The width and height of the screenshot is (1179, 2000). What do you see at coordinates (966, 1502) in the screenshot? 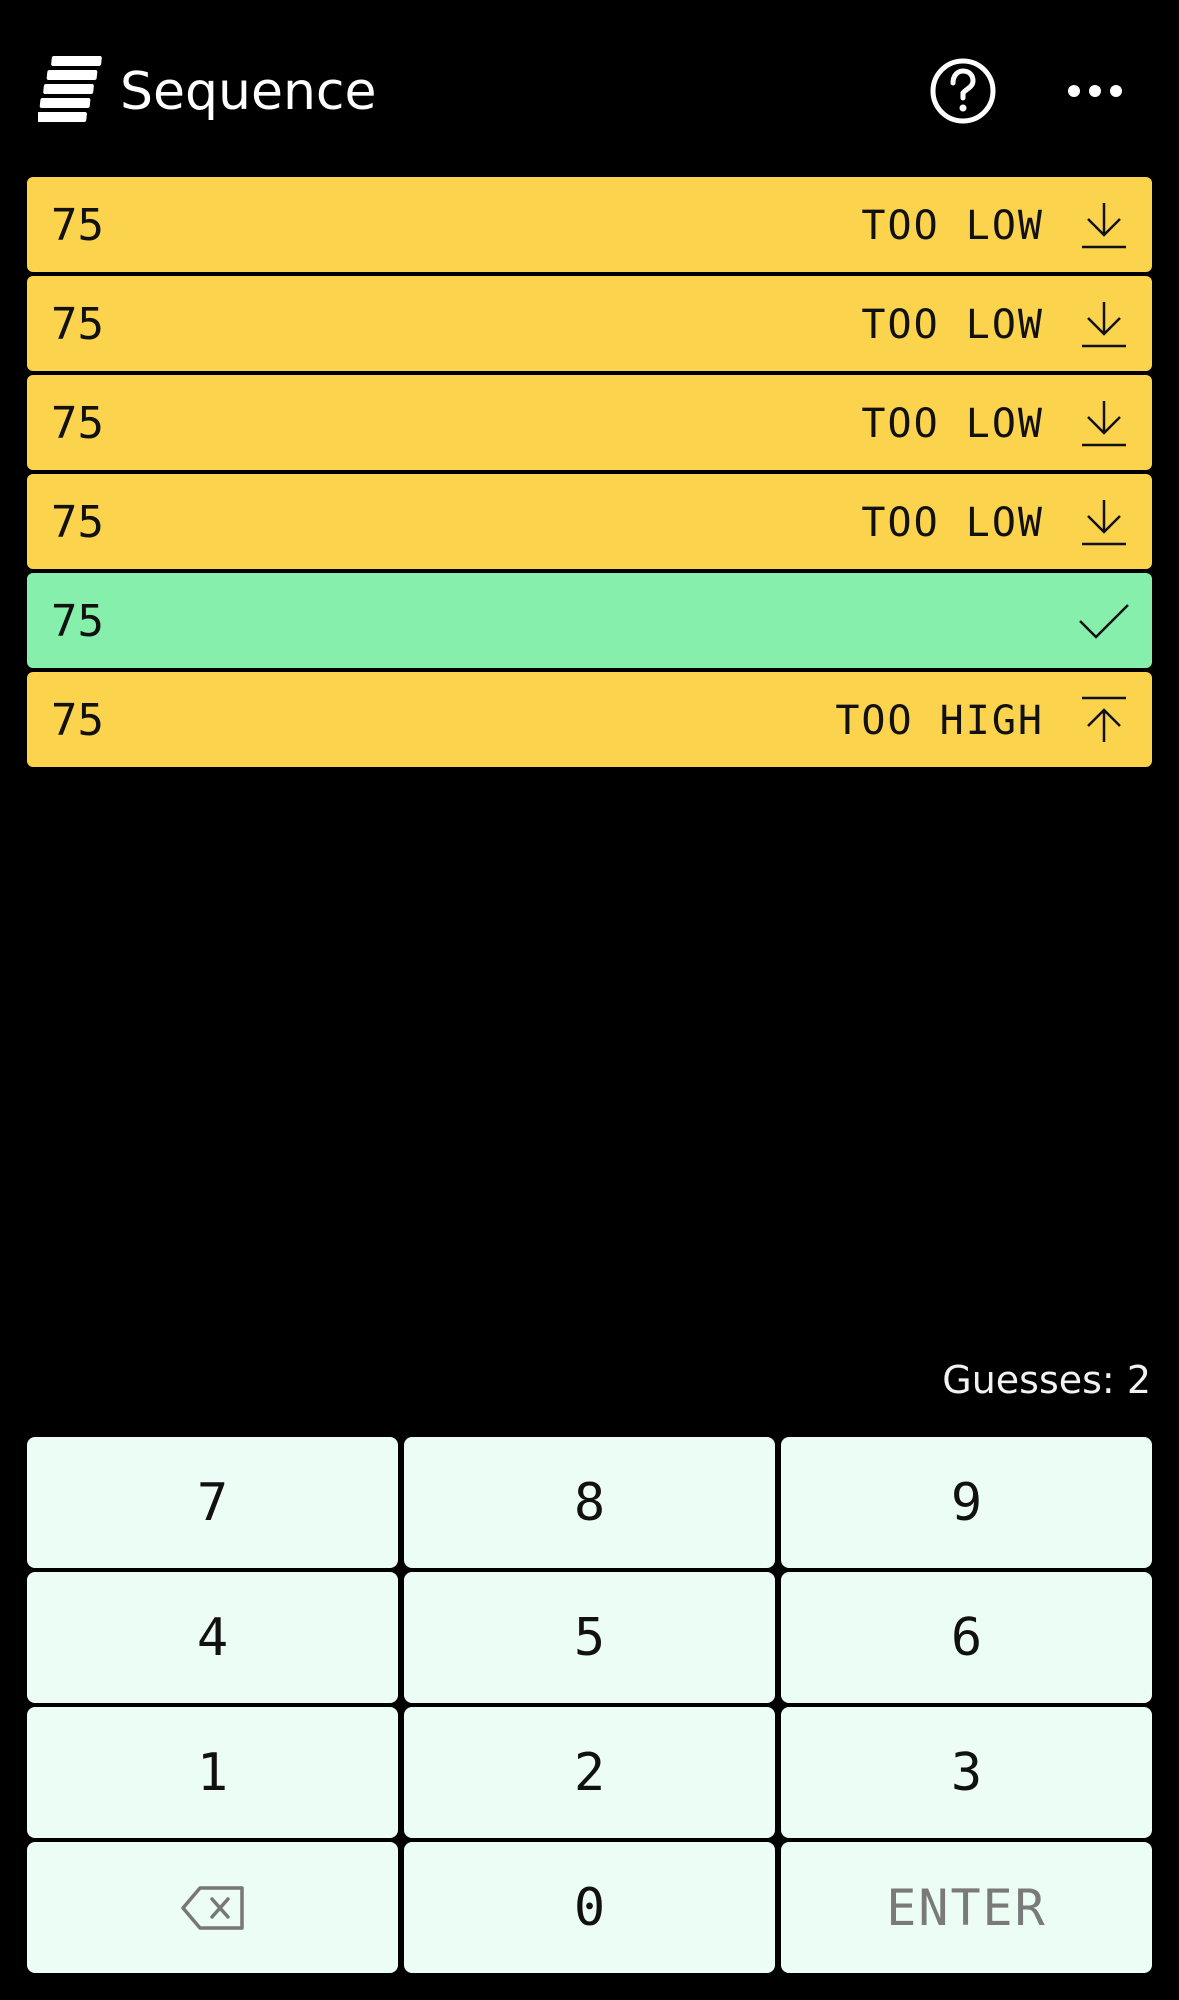
I see `key-9: 9` at bounding box center [966, 1502].